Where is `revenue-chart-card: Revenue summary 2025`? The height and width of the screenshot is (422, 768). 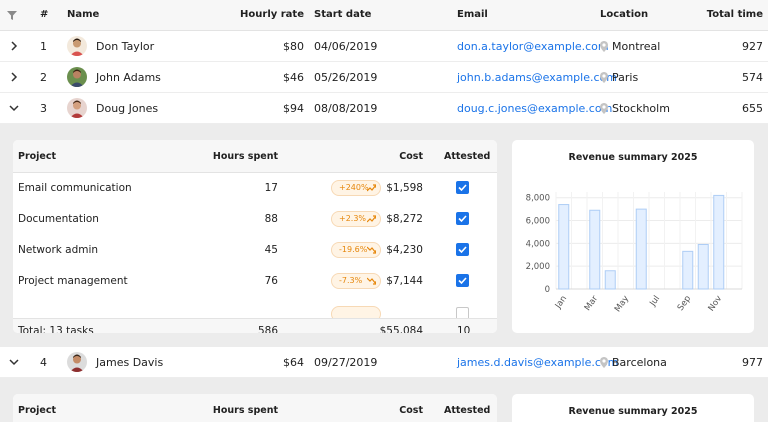 revenue-chart-card: Revenue summary 2025 is located at coordinates (633, 408).